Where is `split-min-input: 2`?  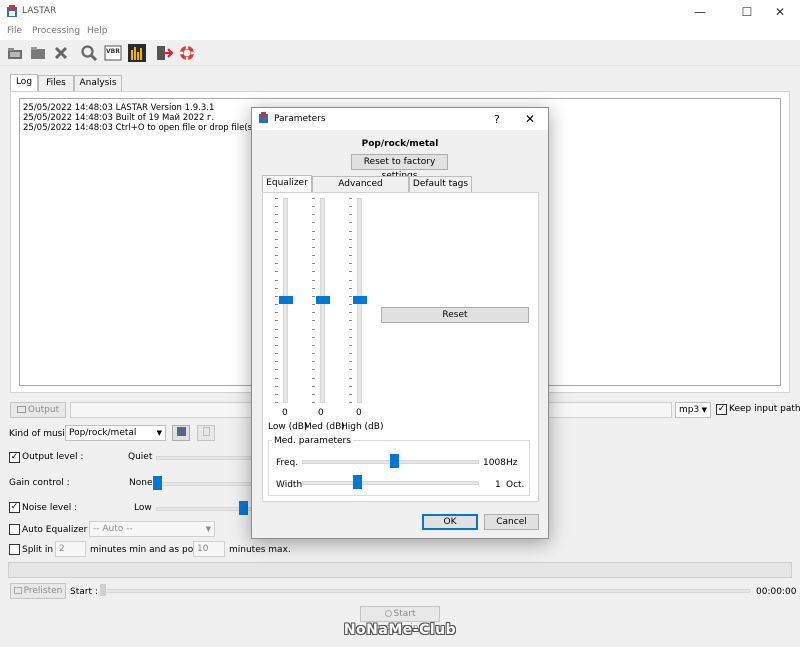
split-min-input: 2 is located at coordinates (70, 549).